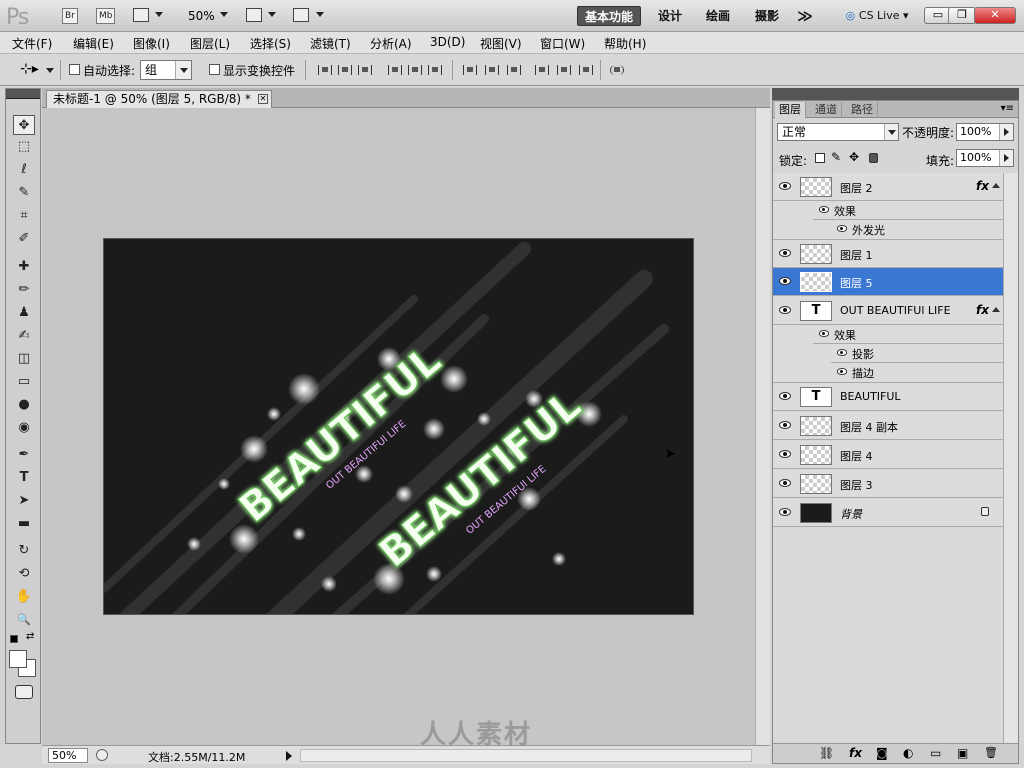  What do you see at coordinates (141, 15) in the screenshot?
I see `view-extras-icon` at bounding box center [141, 15].